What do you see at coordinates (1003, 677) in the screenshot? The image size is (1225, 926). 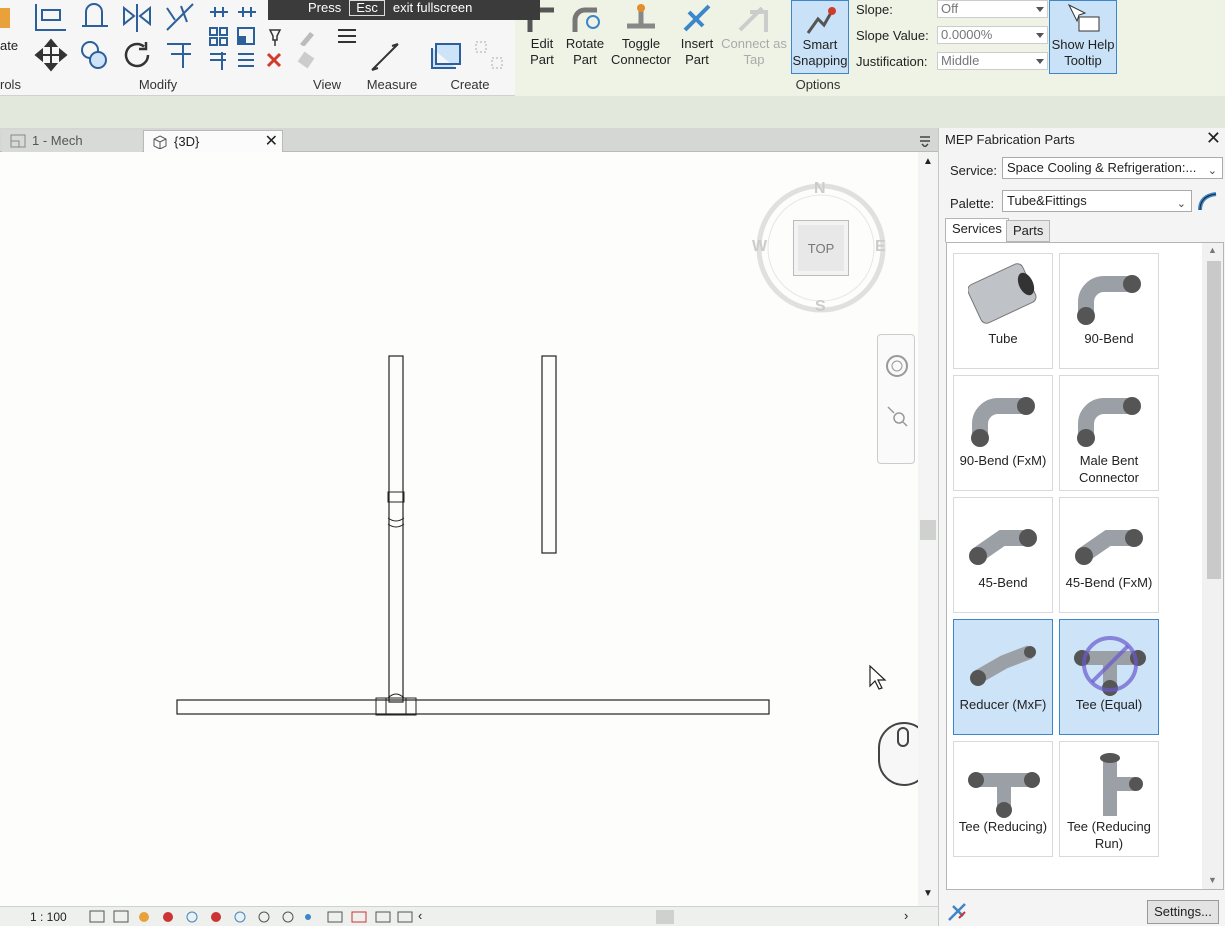 I see `part-tile: Reducer (MxF)` at bounding box center [1003, 677].